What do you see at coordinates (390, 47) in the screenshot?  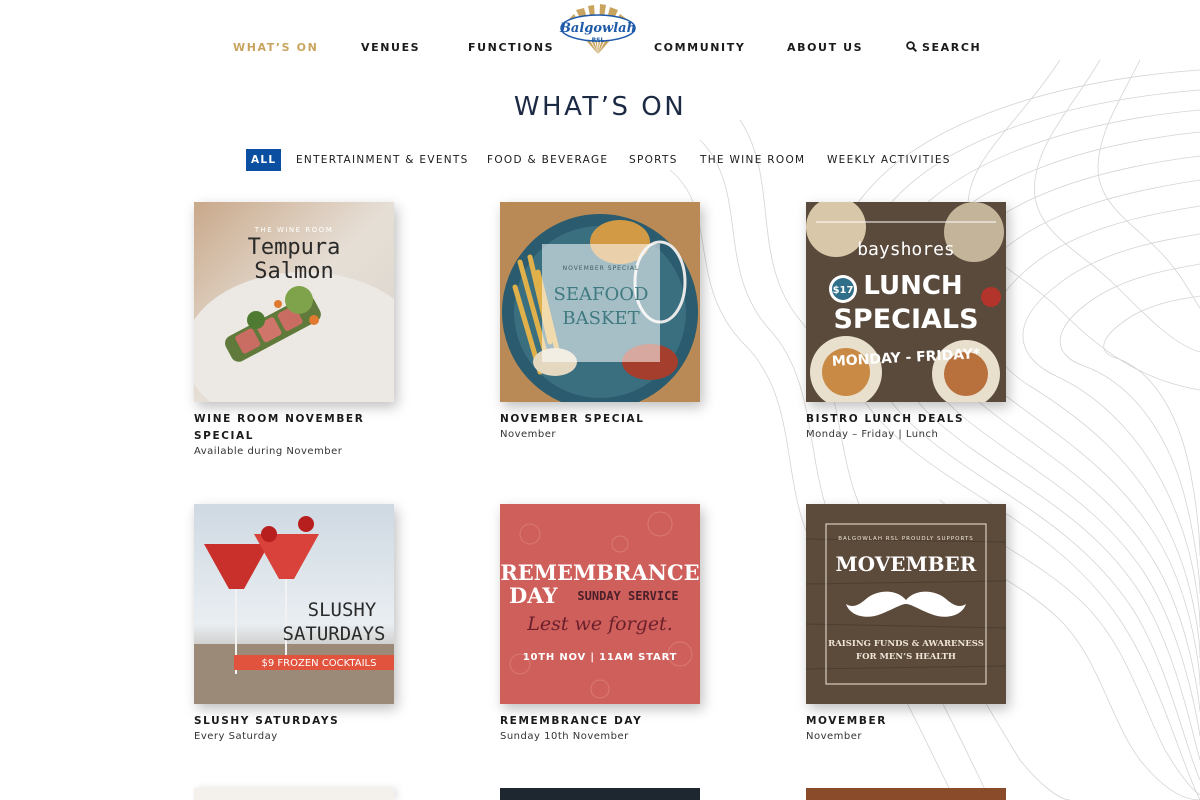 I see `nav-venues: VENUES` at bounding box center [390, 47].